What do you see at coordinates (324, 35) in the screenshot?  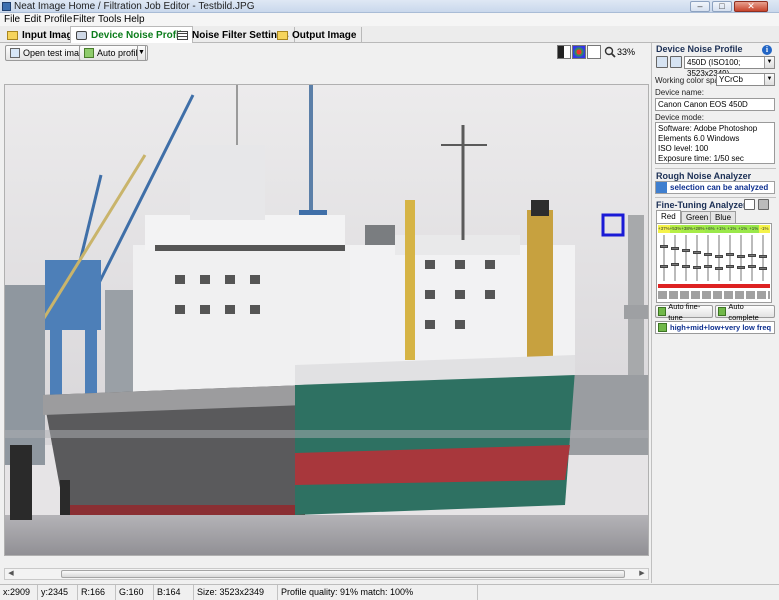 I see `tab-label: Output Image` at bounding box center [324, 35].